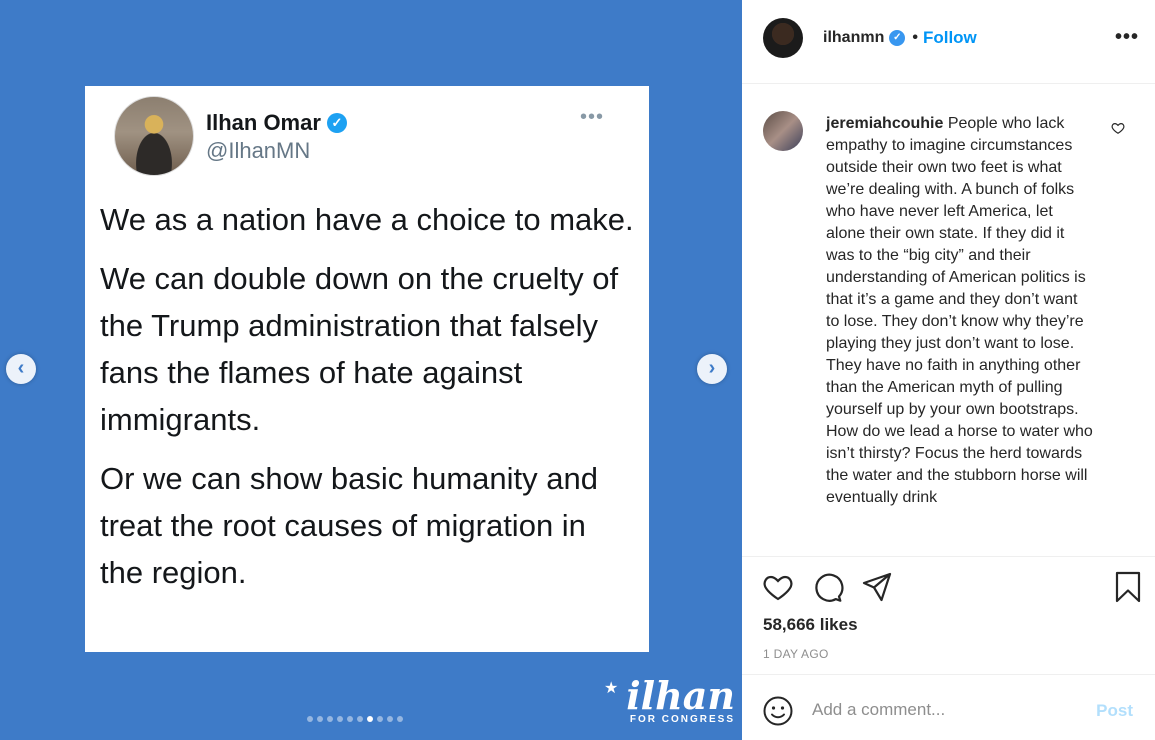  Describe the element at coordinates (877, 587) in the screenshot. I see `share-icon` at that location.